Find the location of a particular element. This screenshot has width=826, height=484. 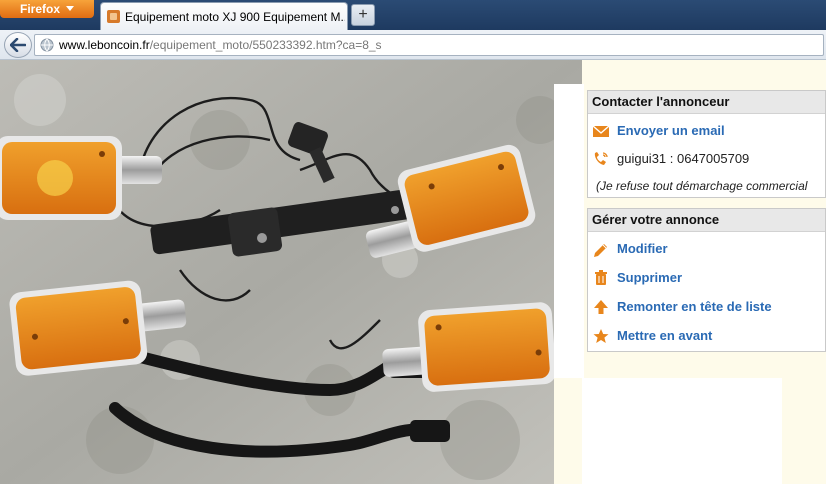

contact-panel-title: Contacter l'annonceur is located at coordinates (706, 102).